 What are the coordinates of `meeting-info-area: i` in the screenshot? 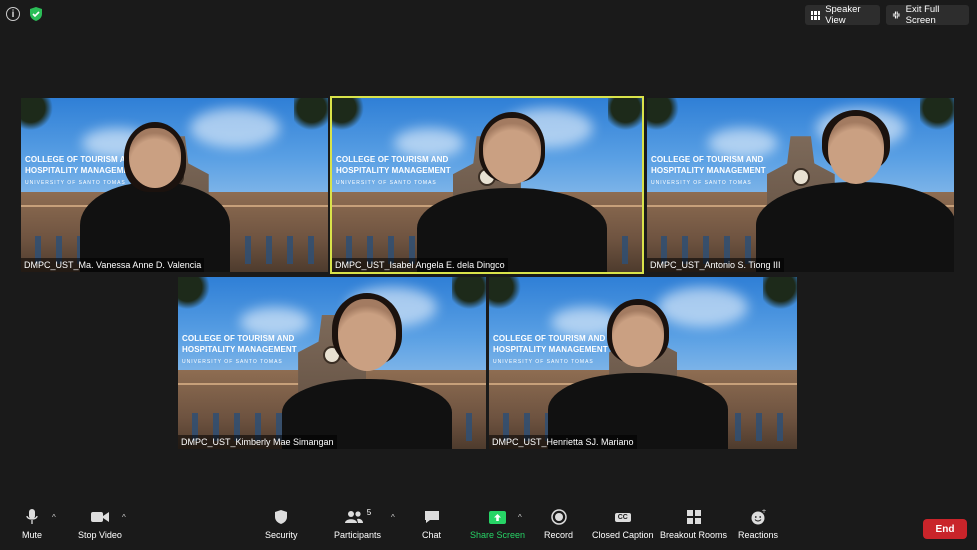 It's located at (25, 14).